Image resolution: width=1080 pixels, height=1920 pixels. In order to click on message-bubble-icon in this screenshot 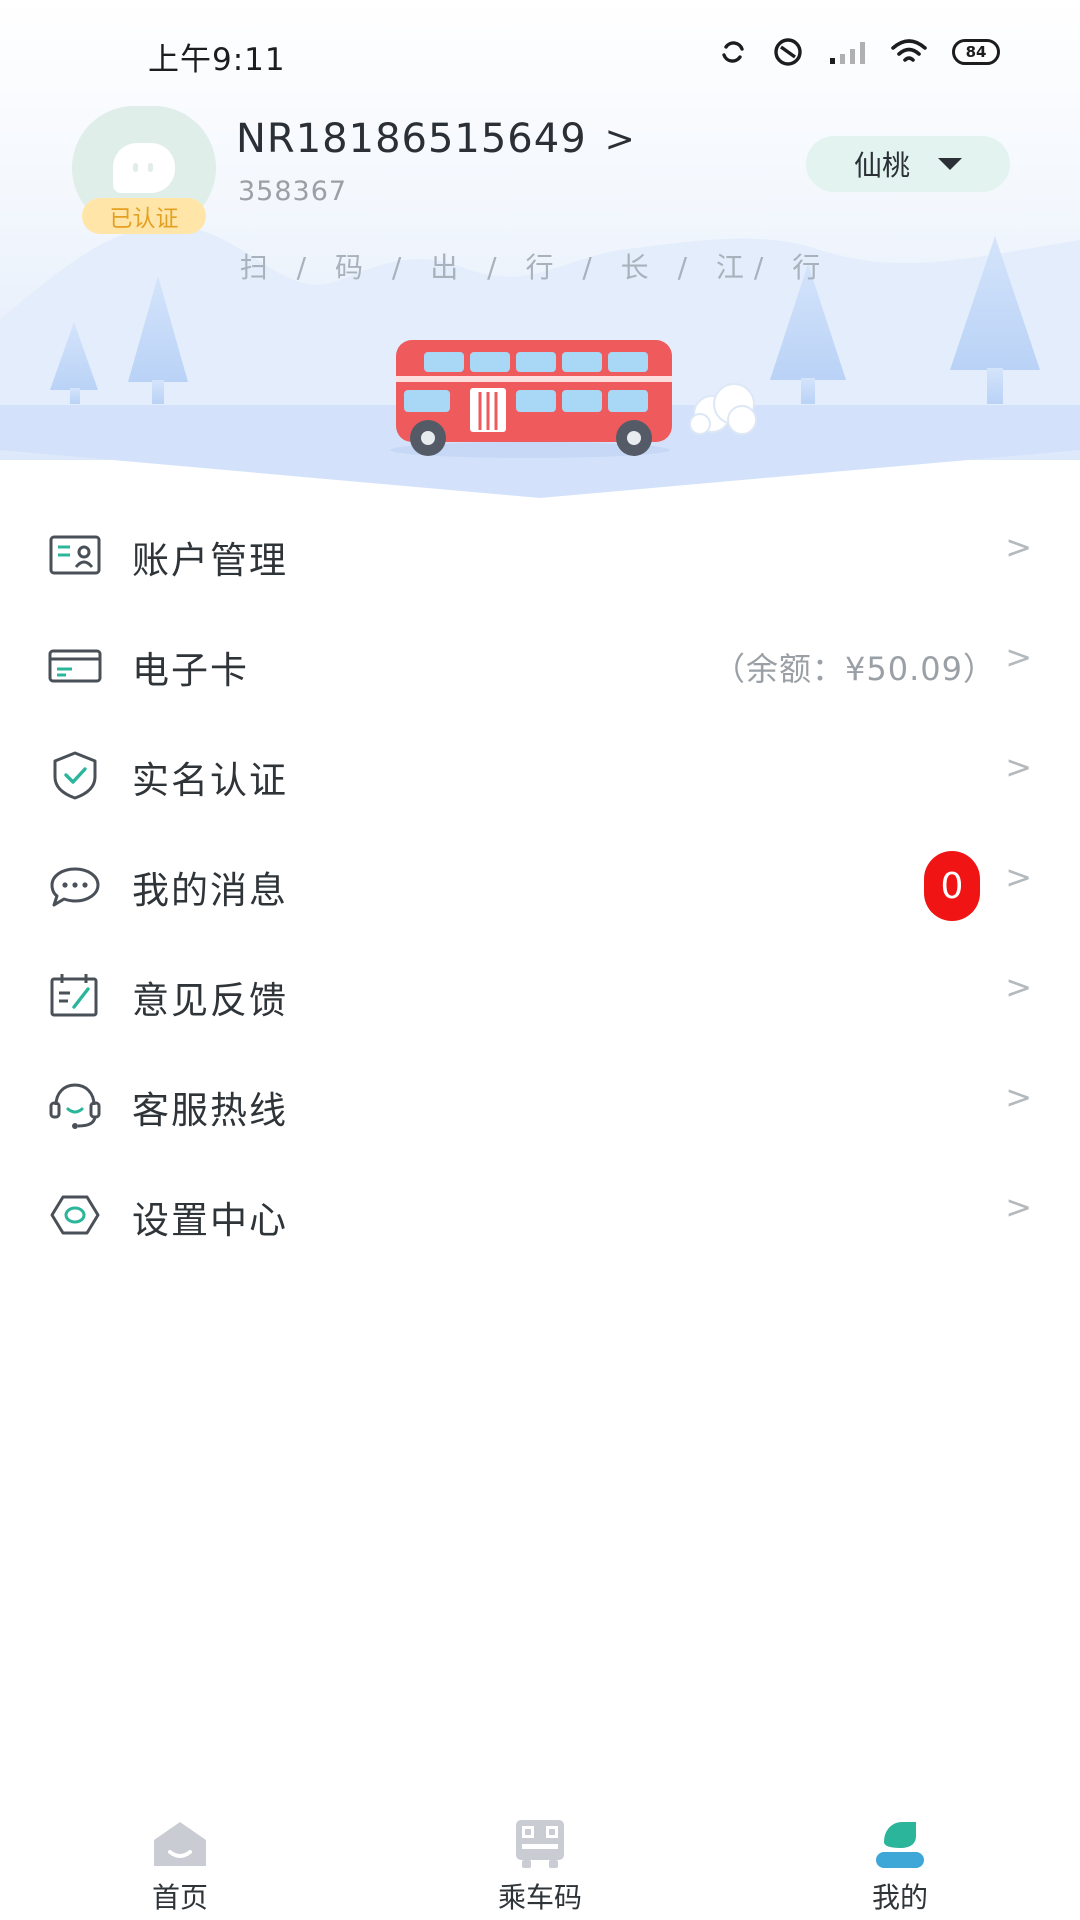, I will do `click(75, 887)`.